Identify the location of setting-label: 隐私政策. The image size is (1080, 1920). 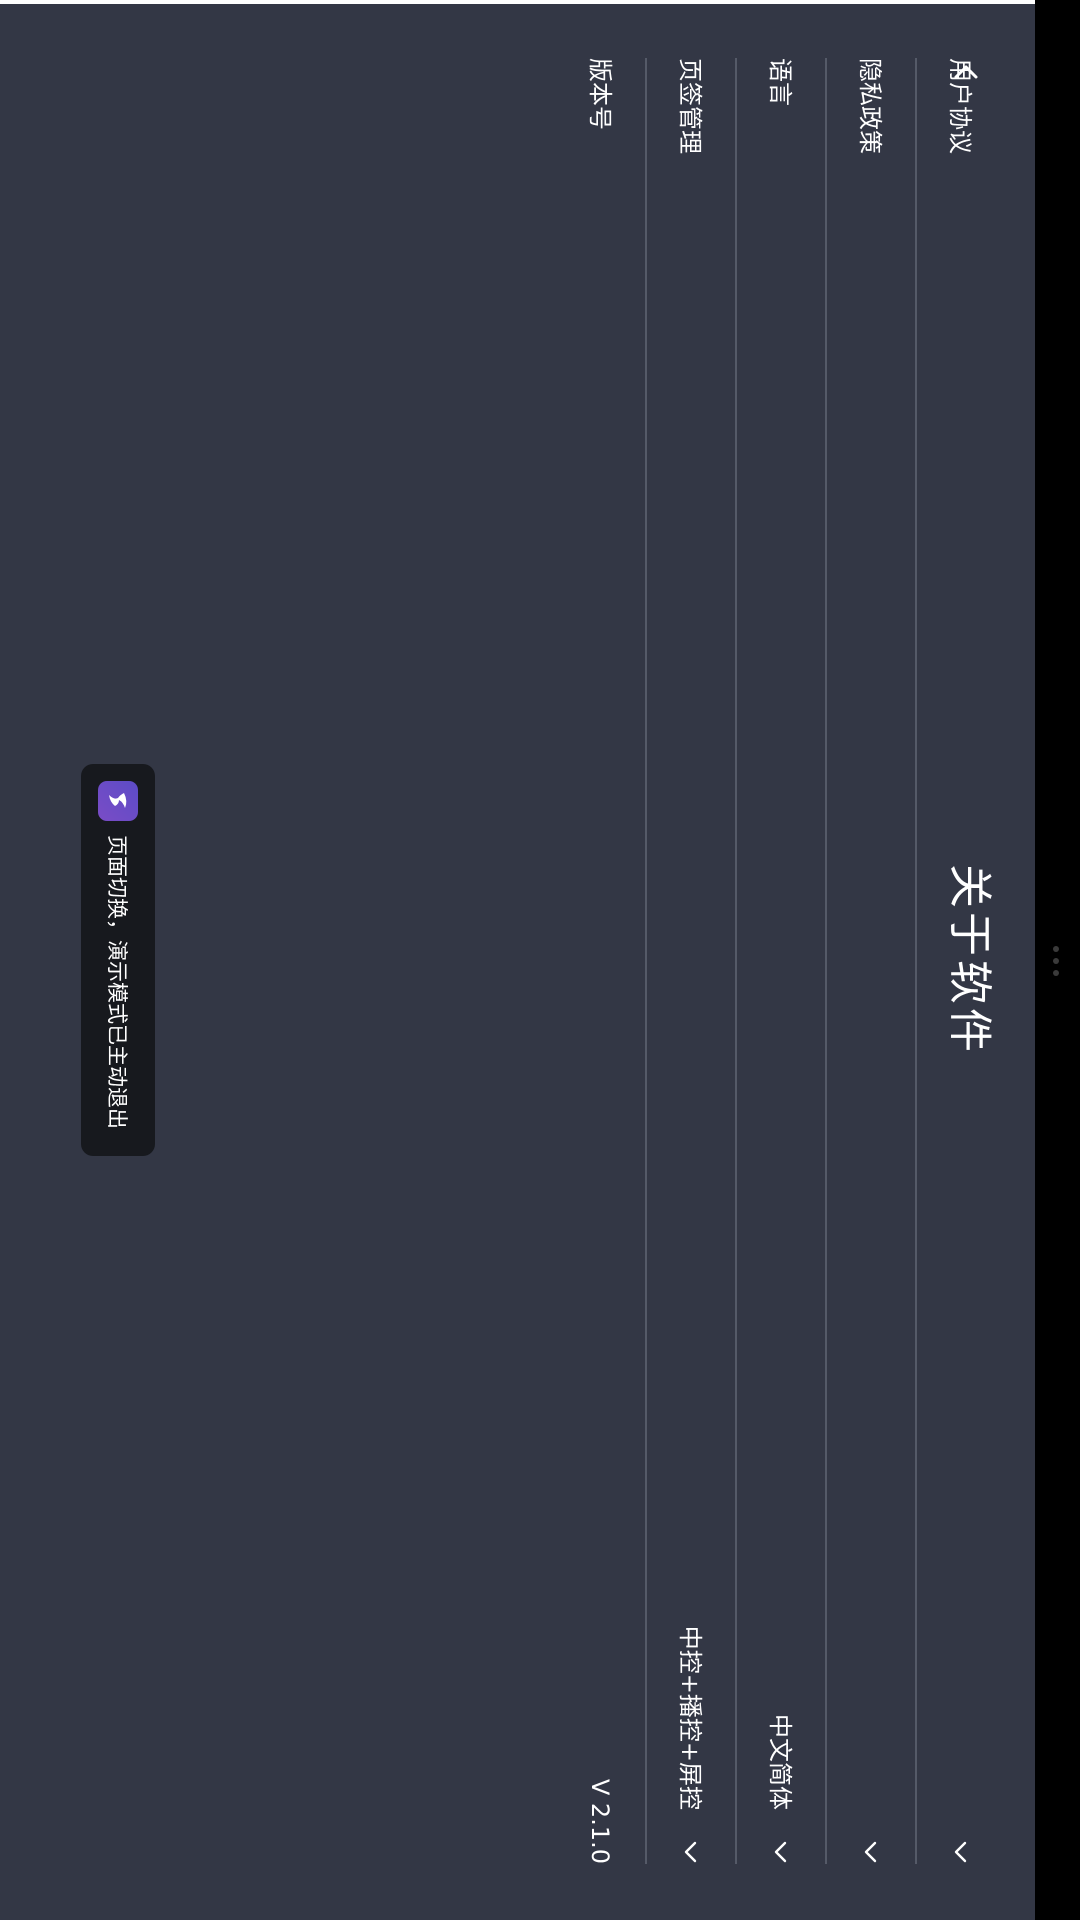
(870, 106).